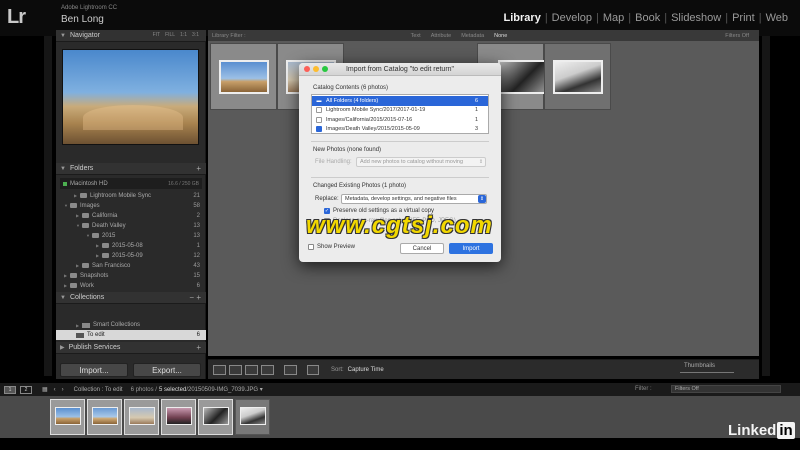 This screenshot has width=800, height=450. I want to click on compare-view-icon, so click(251, 369).